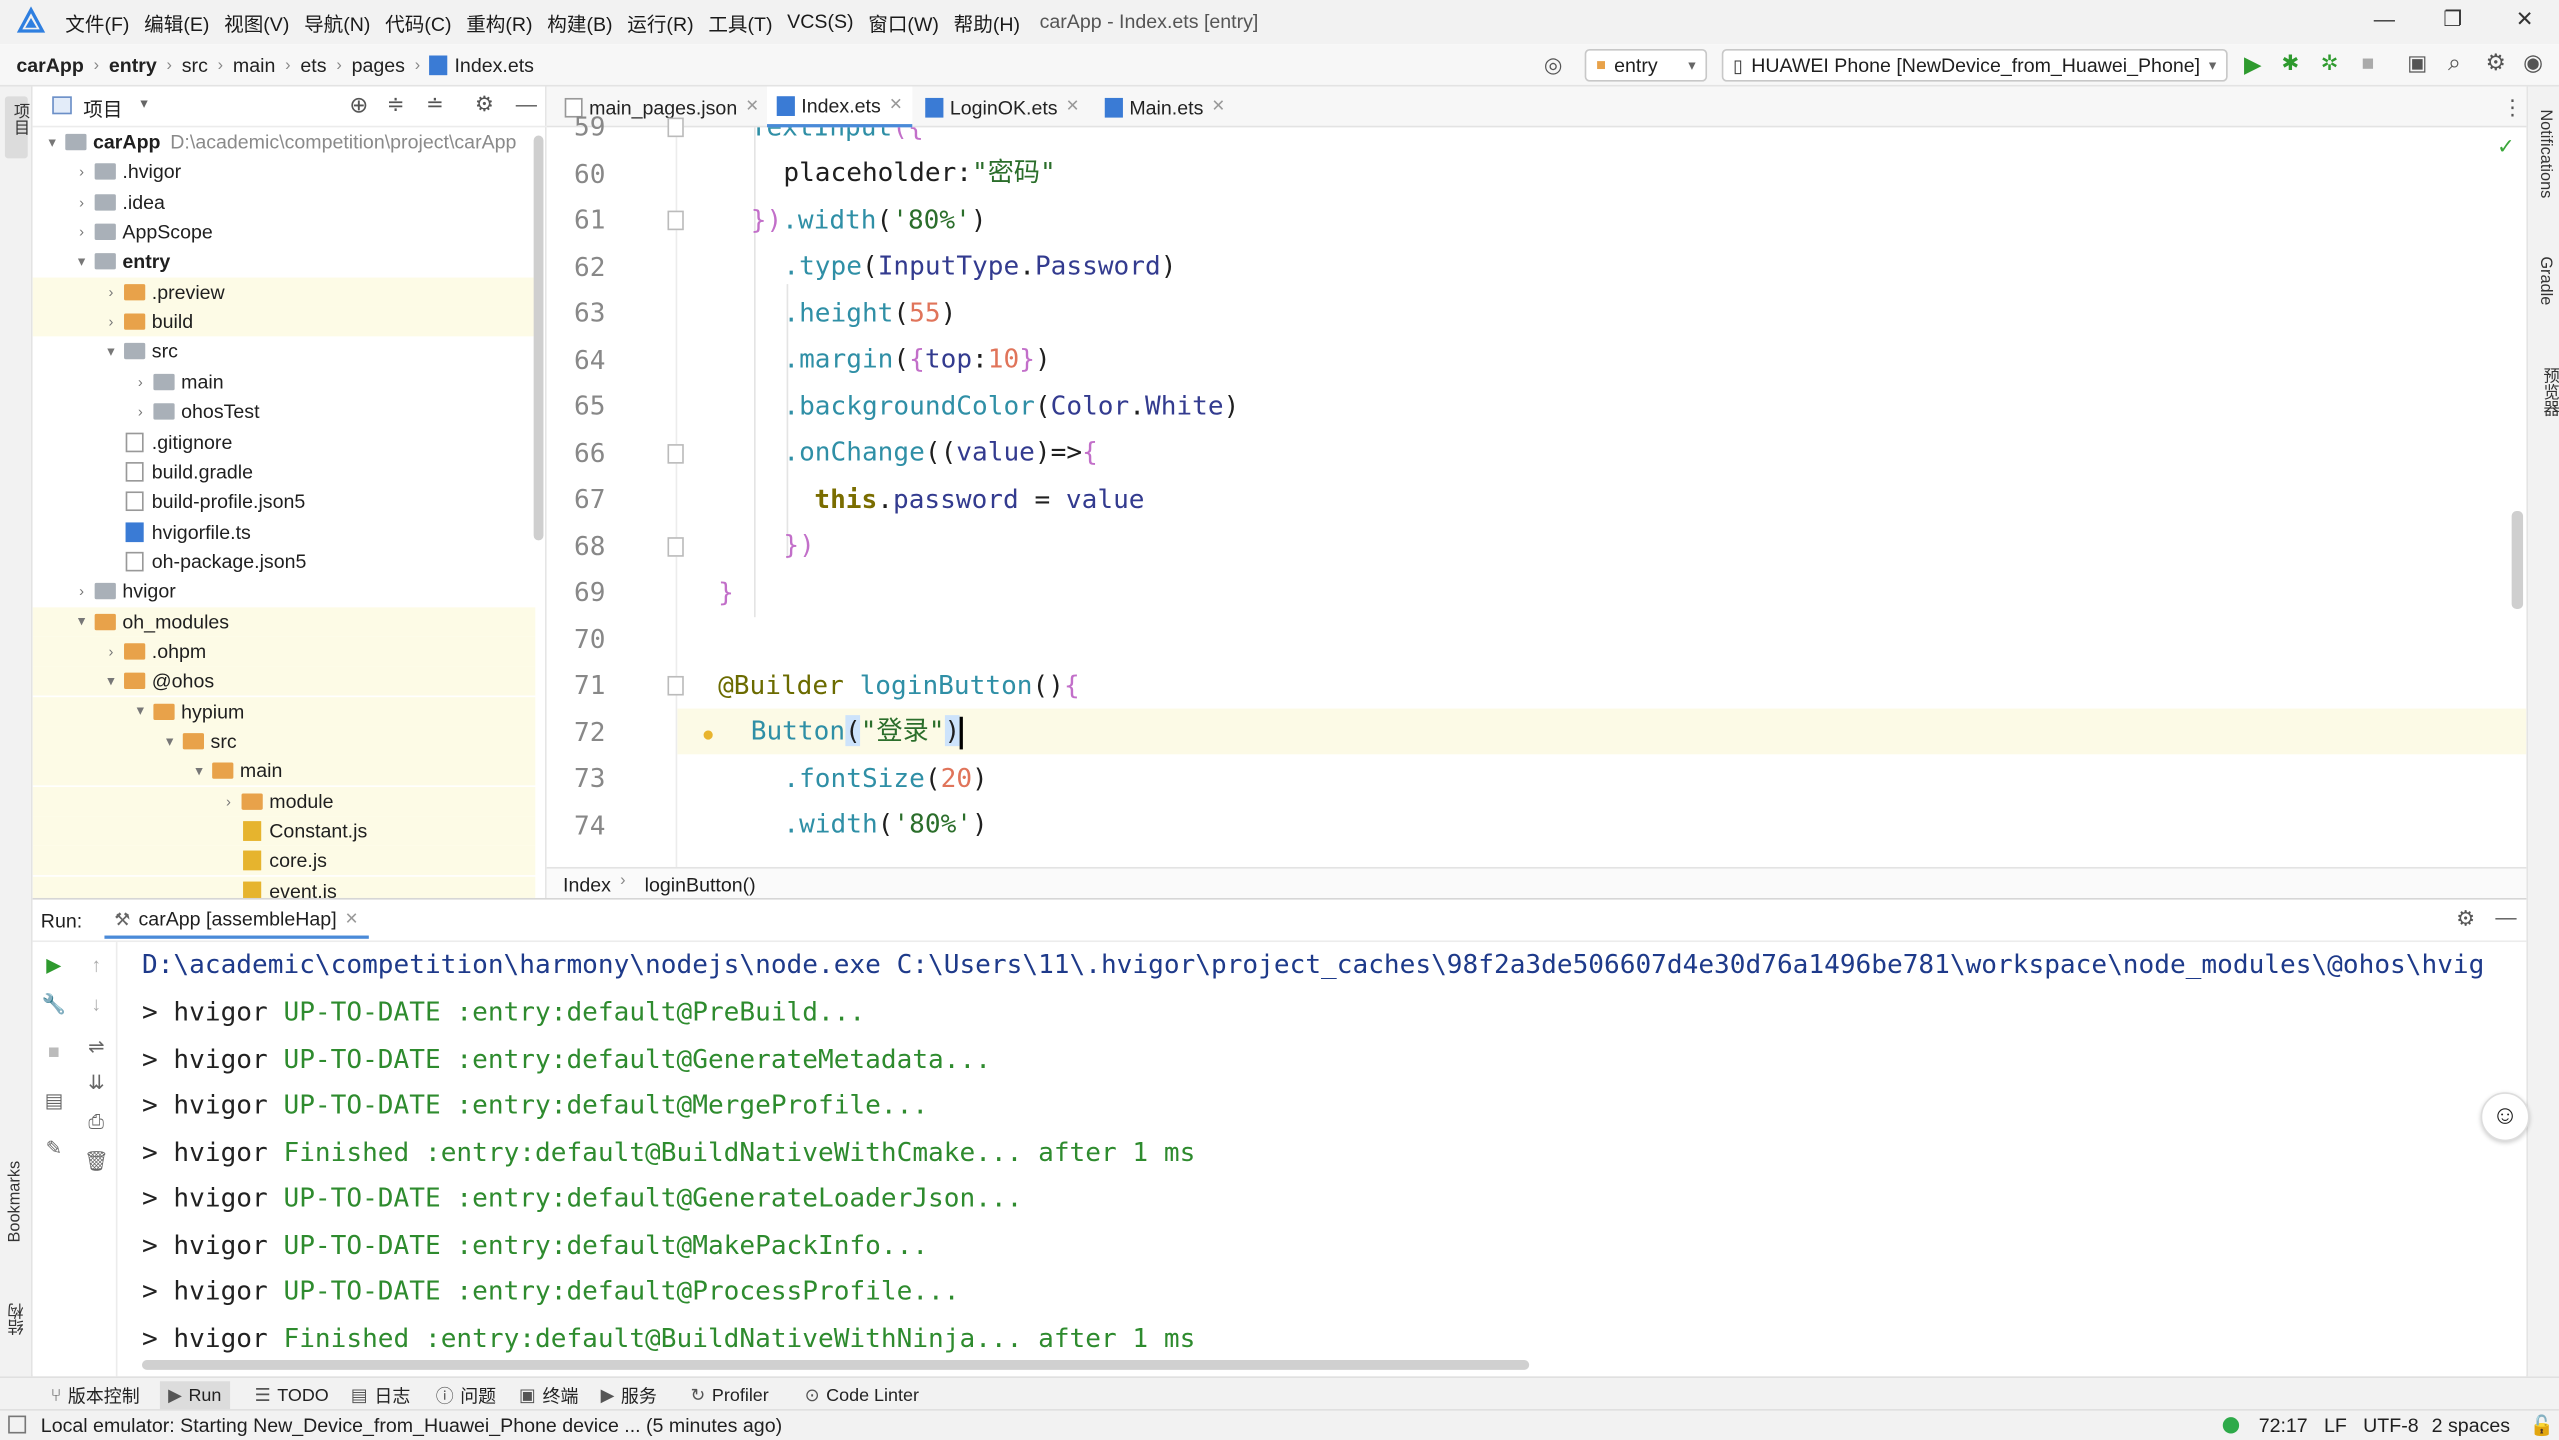 The width and height of the screenshot is (2559, 1440). I want to click on tree-item: › hvigor, so click(284, 591).